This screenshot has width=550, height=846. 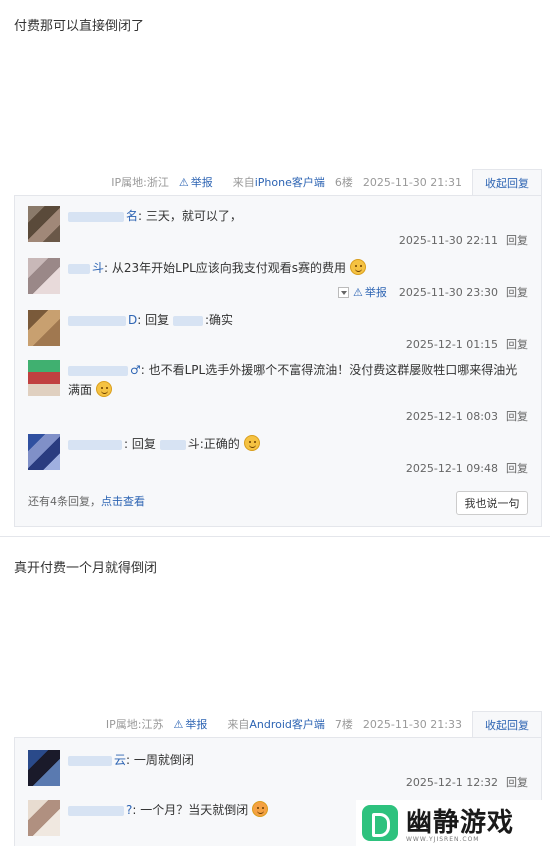 I want to click on logo-icon, so click(x=380, y=823).